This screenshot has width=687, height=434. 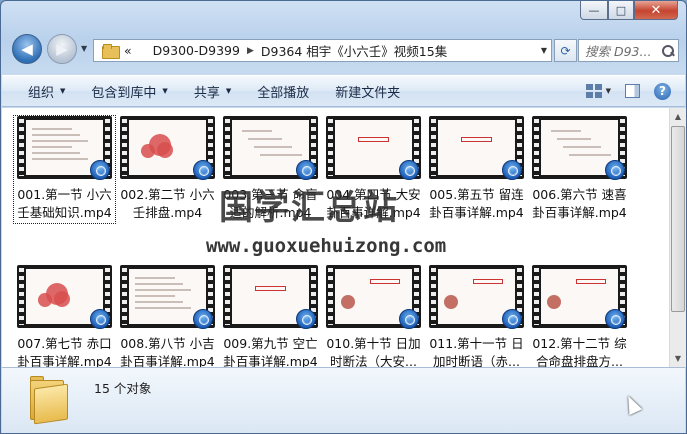 What do you see at coordinates (167, 204) in the screenshot?
I see `file-name: 002.第二节 小六 壬排盘.mp4` at bounding box center [167, 204].